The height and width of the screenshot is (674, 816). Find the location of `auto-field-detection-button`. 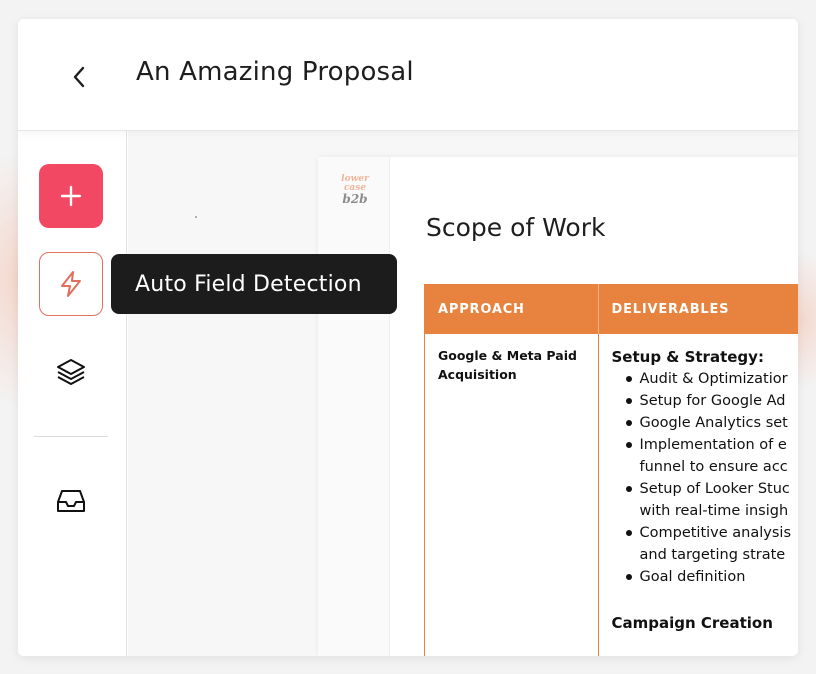

auto-field-detection-button is located at coordinates (71, 284).